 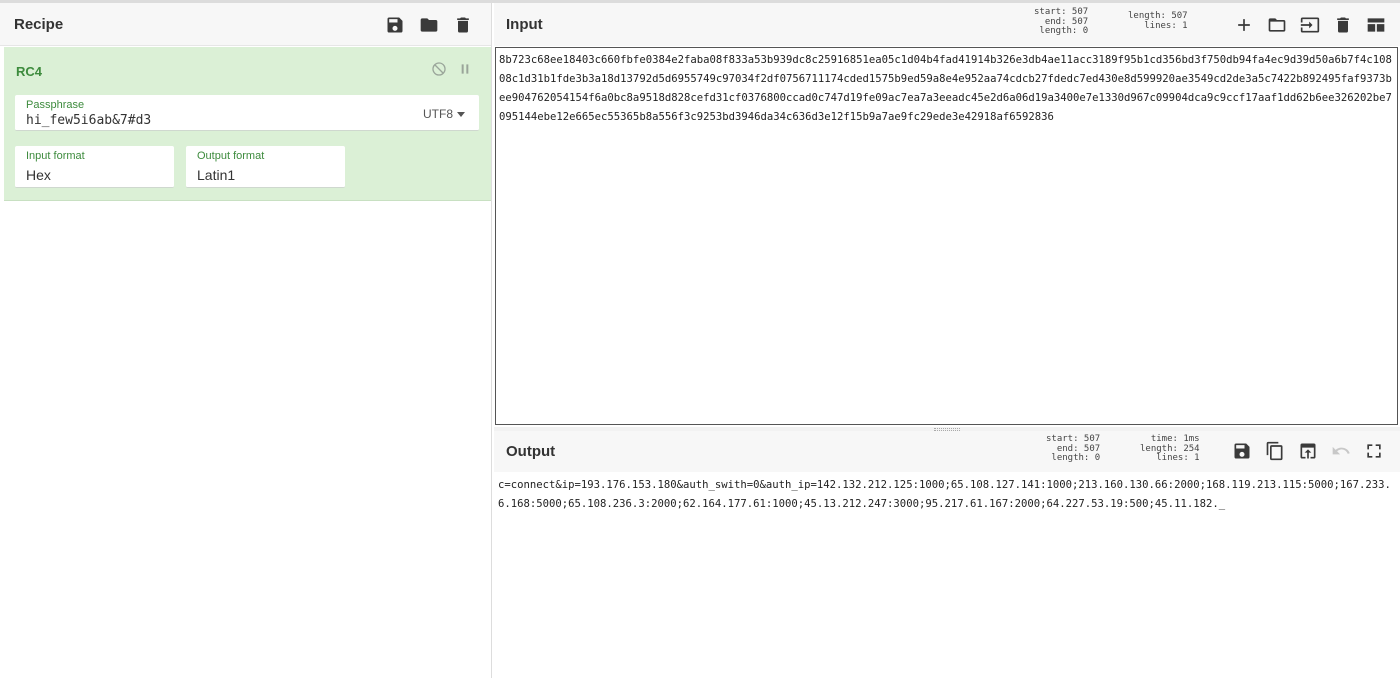 I want to click on passphrase-encoding-dropdown: UTF8, so click(x=444, y=114).